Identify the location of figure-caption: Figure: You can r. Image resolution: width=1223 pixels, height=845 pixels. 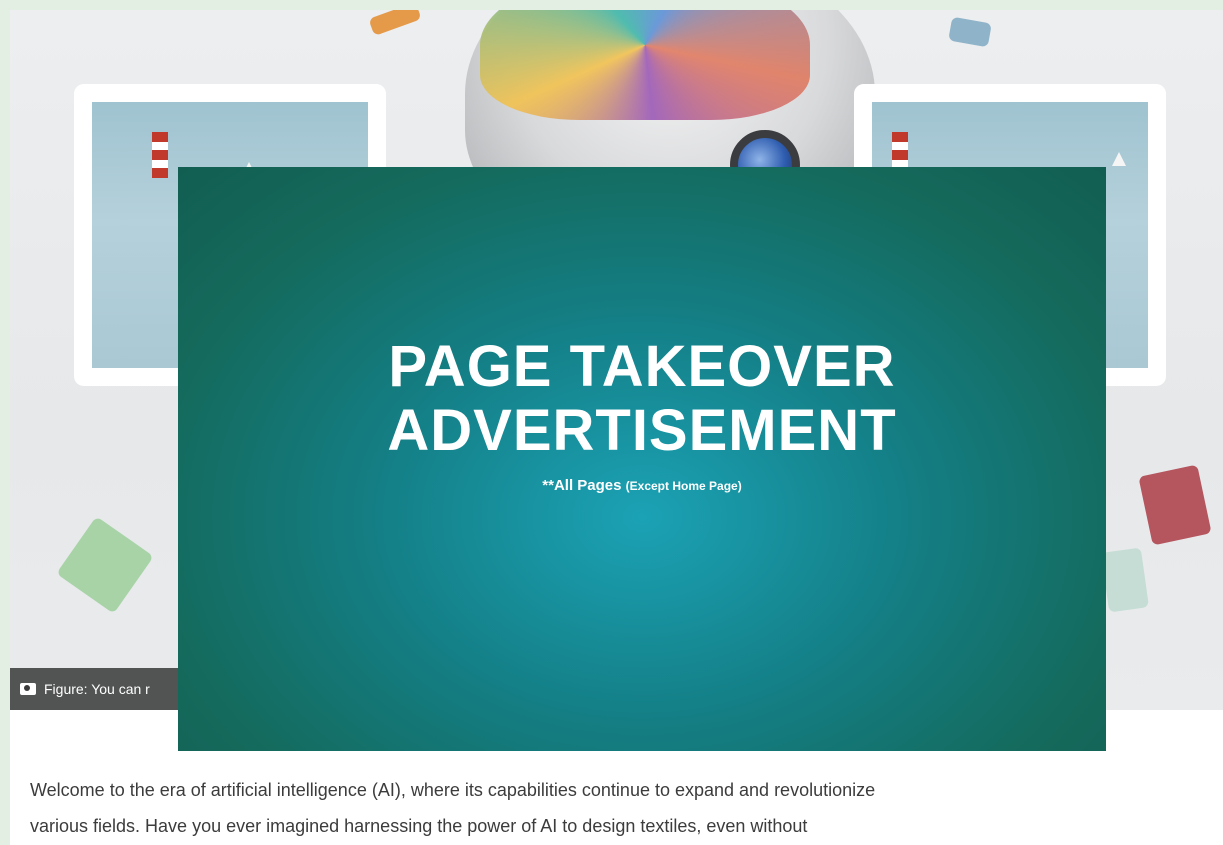
(100, 689).